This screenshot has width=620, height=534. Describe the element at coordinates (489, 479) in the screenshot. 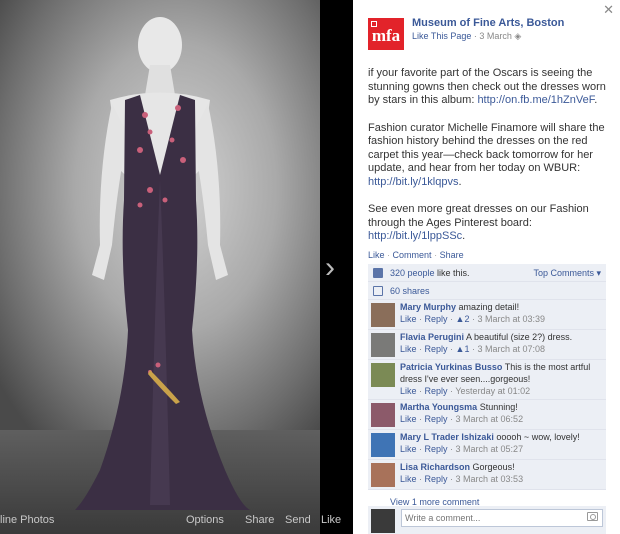

I see `comment-time: 3 March at 03:53` at that location.